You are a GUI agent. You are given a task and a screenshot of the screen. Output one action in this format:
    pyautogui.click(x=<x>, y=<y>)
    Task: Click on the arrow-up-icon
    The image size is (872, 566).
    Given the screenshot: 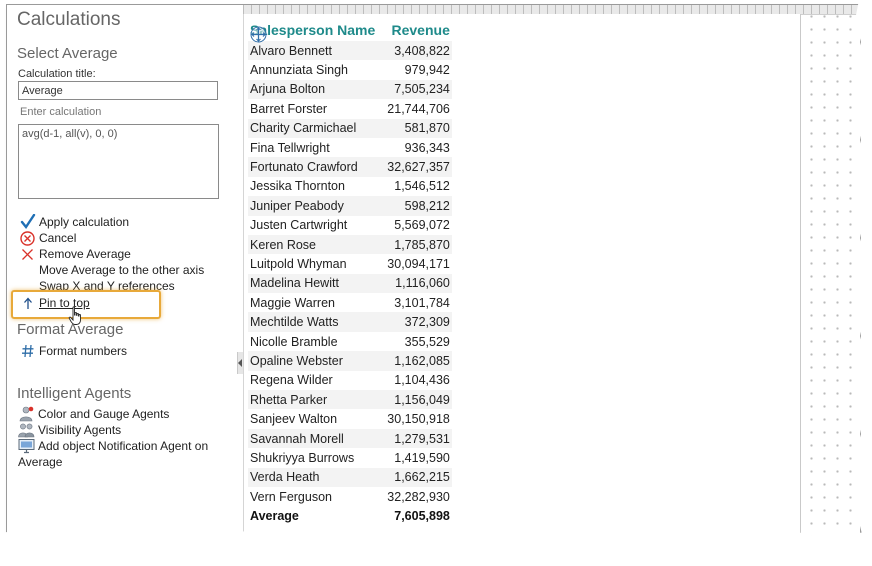 What is the action you would take?
    pyautogui.click(x=27, y=303)
    